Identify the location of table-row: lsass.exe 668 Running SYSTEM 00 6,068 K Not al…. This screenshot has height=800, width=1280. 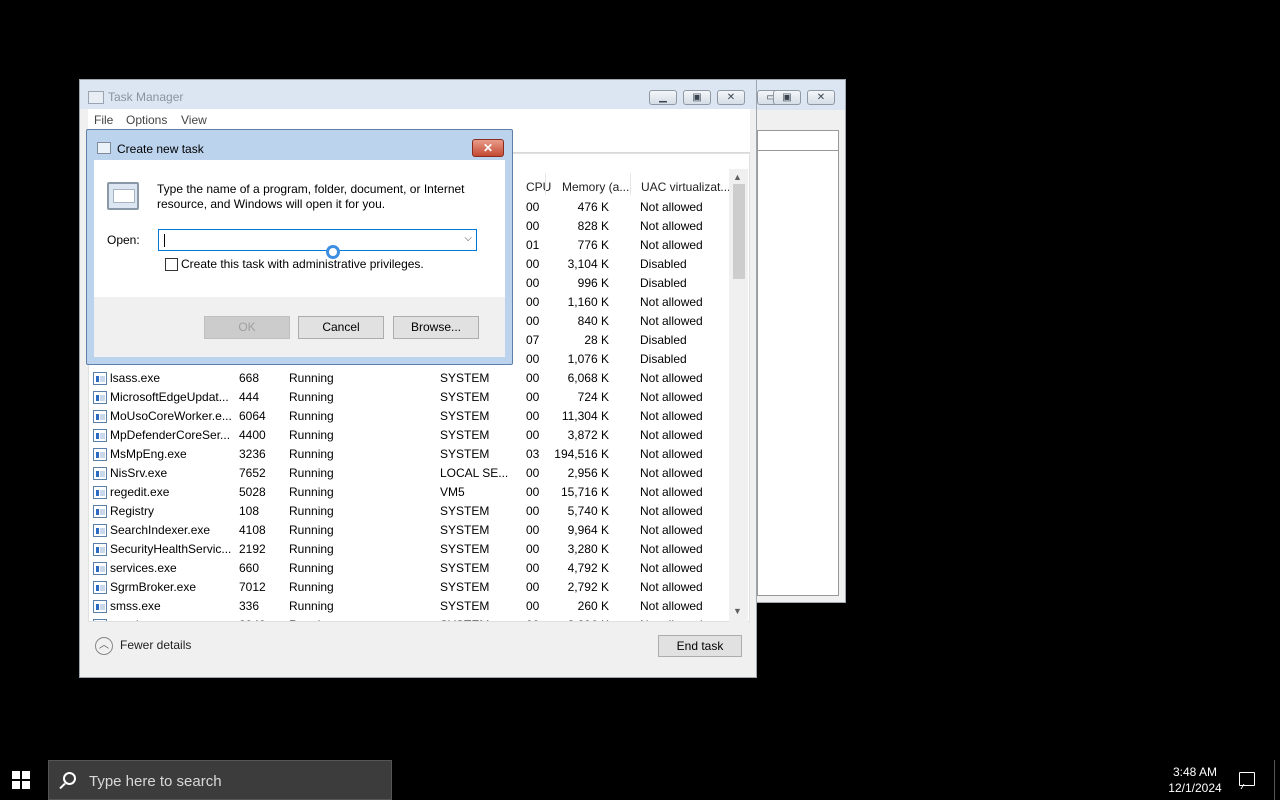
(411, 378).